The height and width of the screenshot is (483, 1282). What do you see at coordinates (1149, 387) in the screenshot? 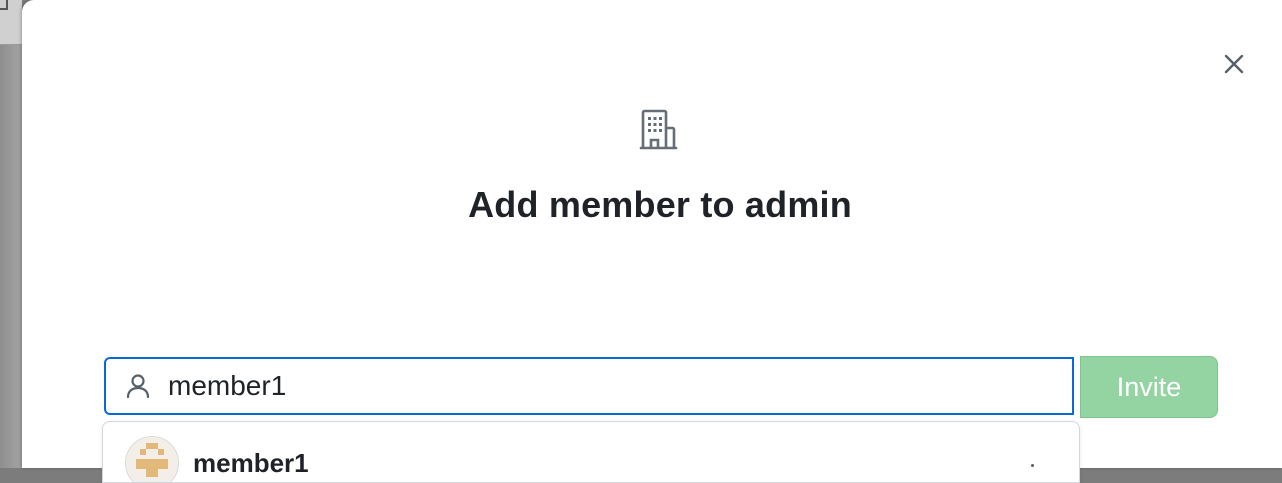
I see `invite-button: Invite` at bounding box center [1149, 387].